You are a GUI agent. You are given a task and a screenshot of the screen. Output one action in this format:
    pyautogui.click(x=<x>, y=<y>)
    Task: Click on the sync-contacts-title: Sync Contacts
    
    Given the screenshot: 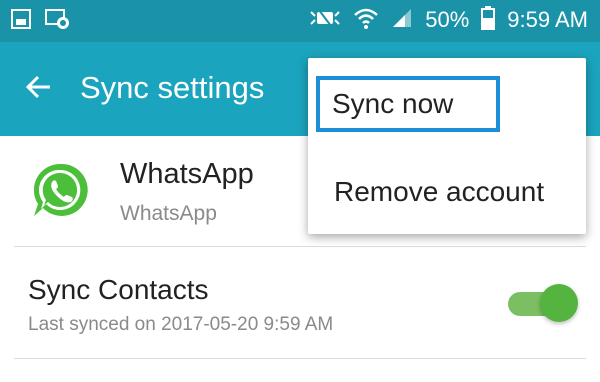 What is the action you would take?
    pyautogui.click(x=118, y=289)
    